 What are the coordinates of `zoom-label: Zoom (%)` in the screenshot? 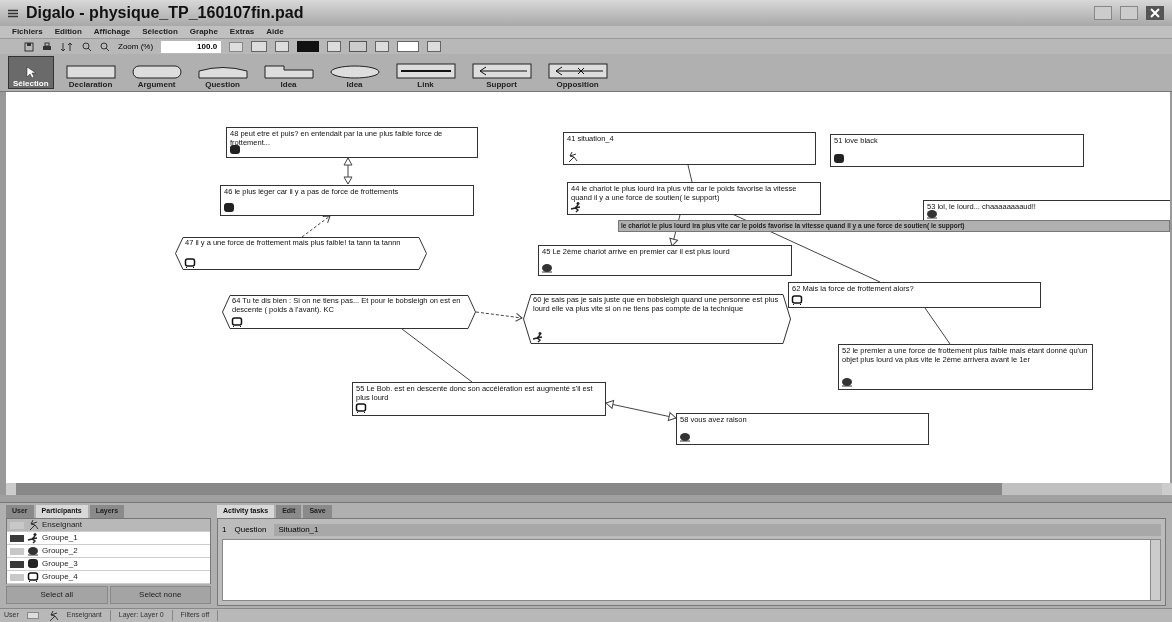 It's located at (136, 46).